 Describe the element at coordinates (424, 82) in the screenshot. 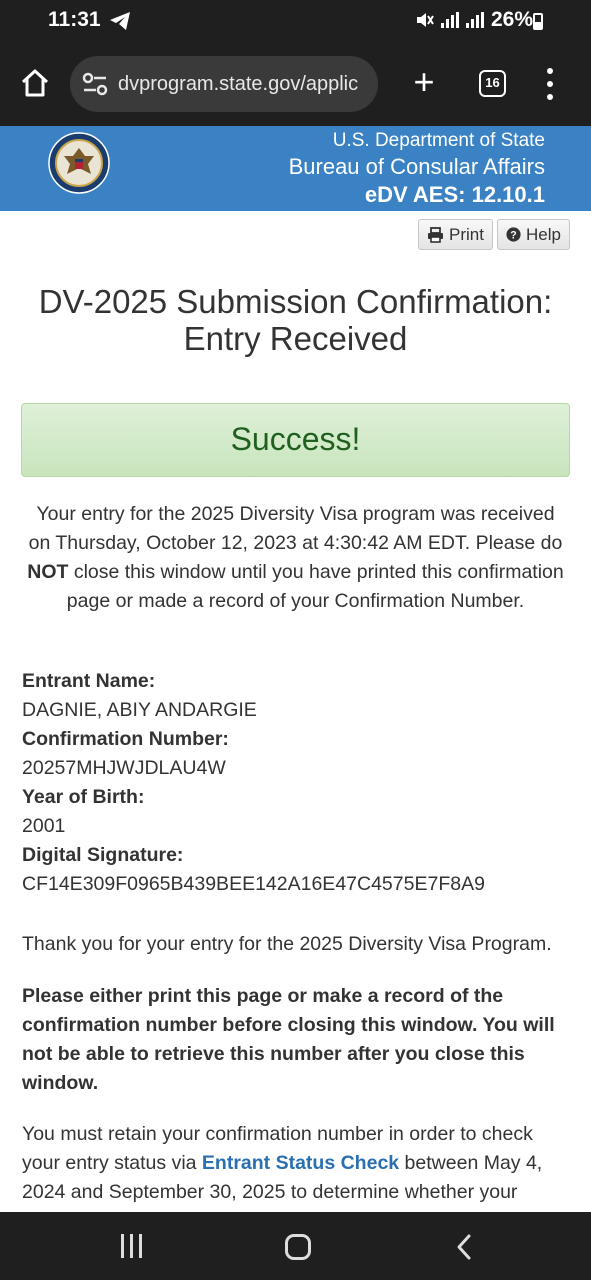

I see `plus-icon: +` at that location.